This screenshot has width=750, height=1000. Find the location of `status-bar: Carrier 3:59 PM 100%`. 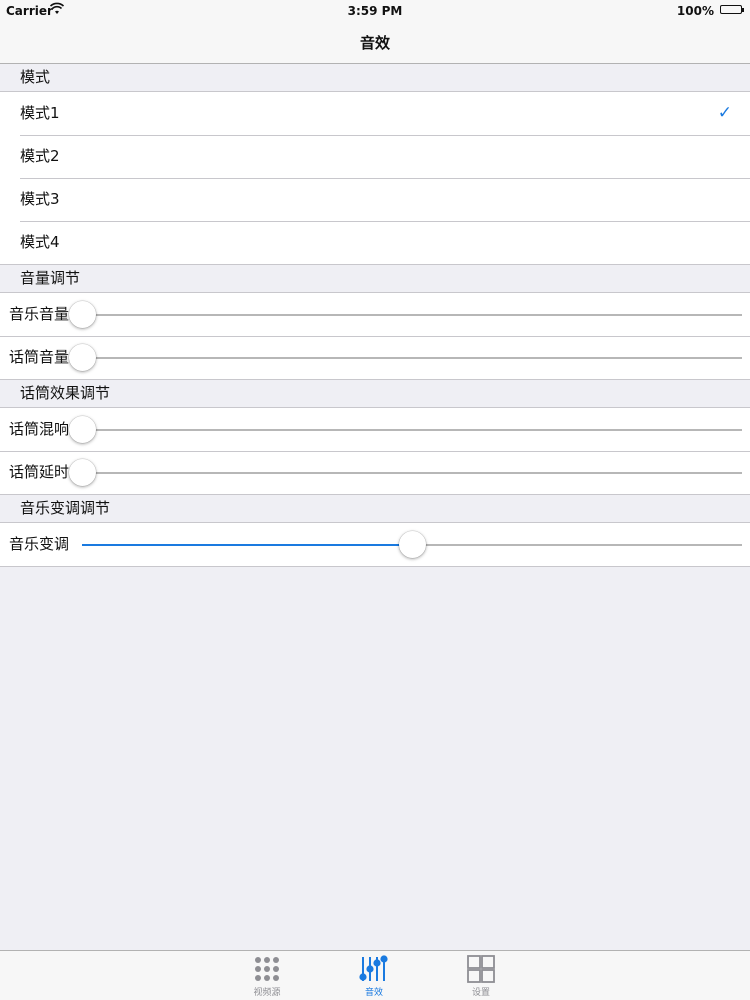

status-bar: Carrier 3:59 PM 100% is located at coordinates (375, 11).